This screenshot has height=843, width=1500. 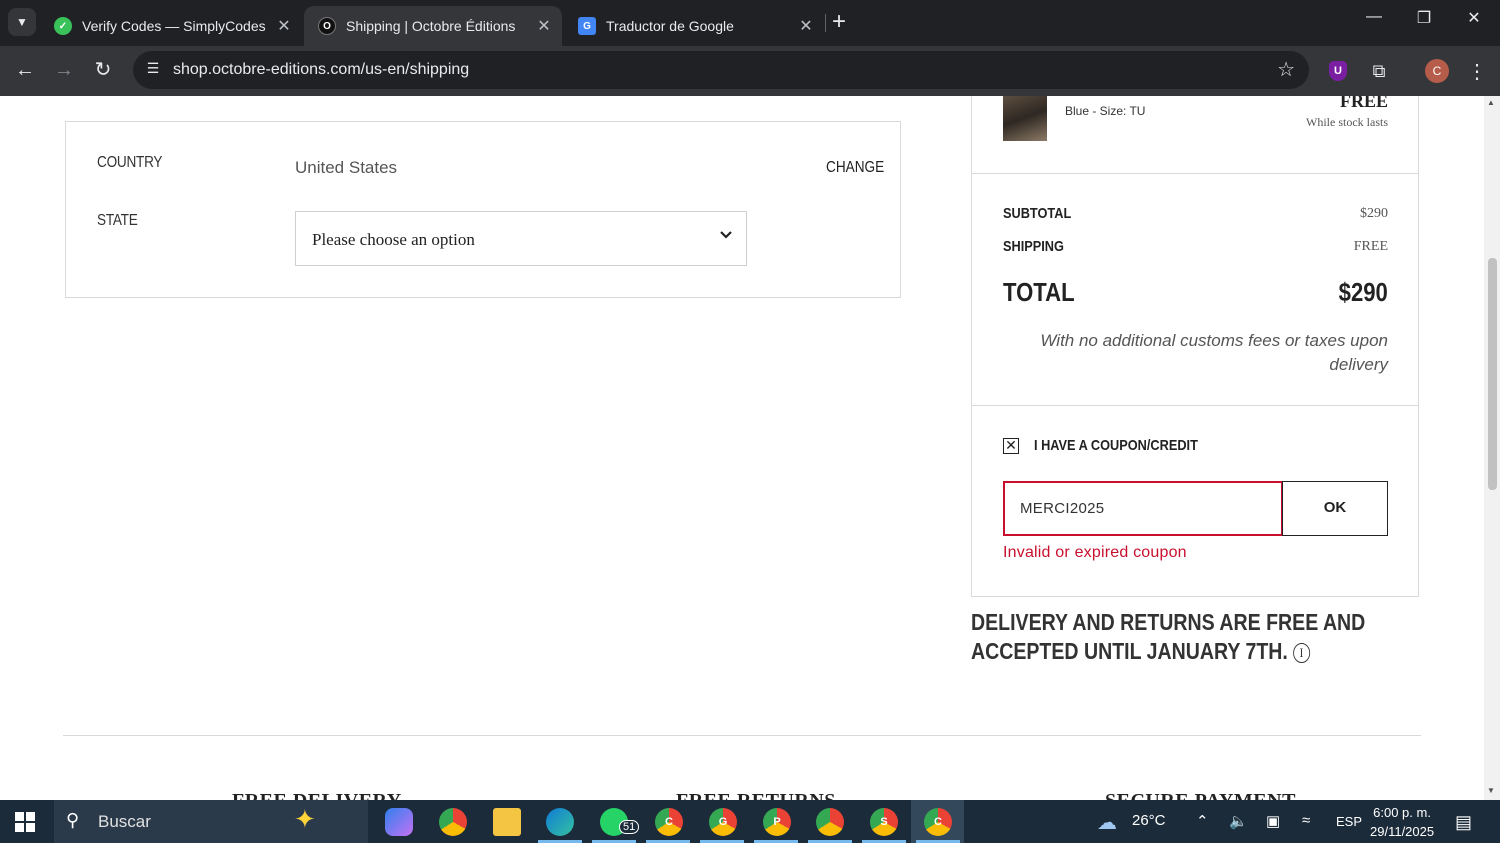 What do you see at coordinates (726, 235) in the screenshot?
I see `chevron-down-icon` at bounding box center [726, 235].